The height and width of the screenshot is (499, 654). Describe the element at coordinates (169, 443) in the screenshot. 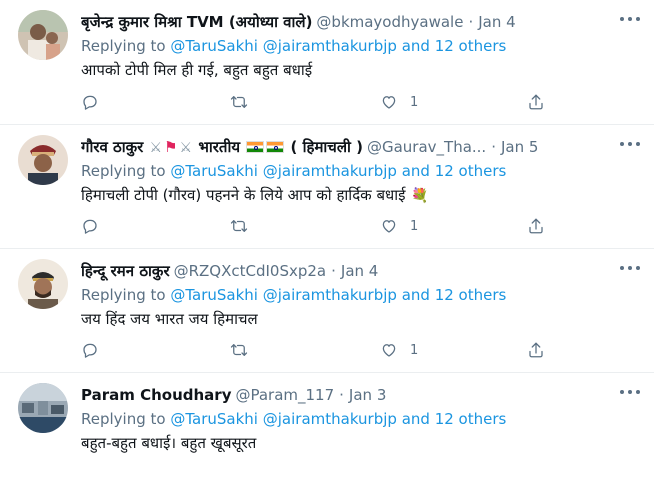

I see `tweet-text: बहुत-बहुत बधाई। बहुत खूबसूरत` at that location.